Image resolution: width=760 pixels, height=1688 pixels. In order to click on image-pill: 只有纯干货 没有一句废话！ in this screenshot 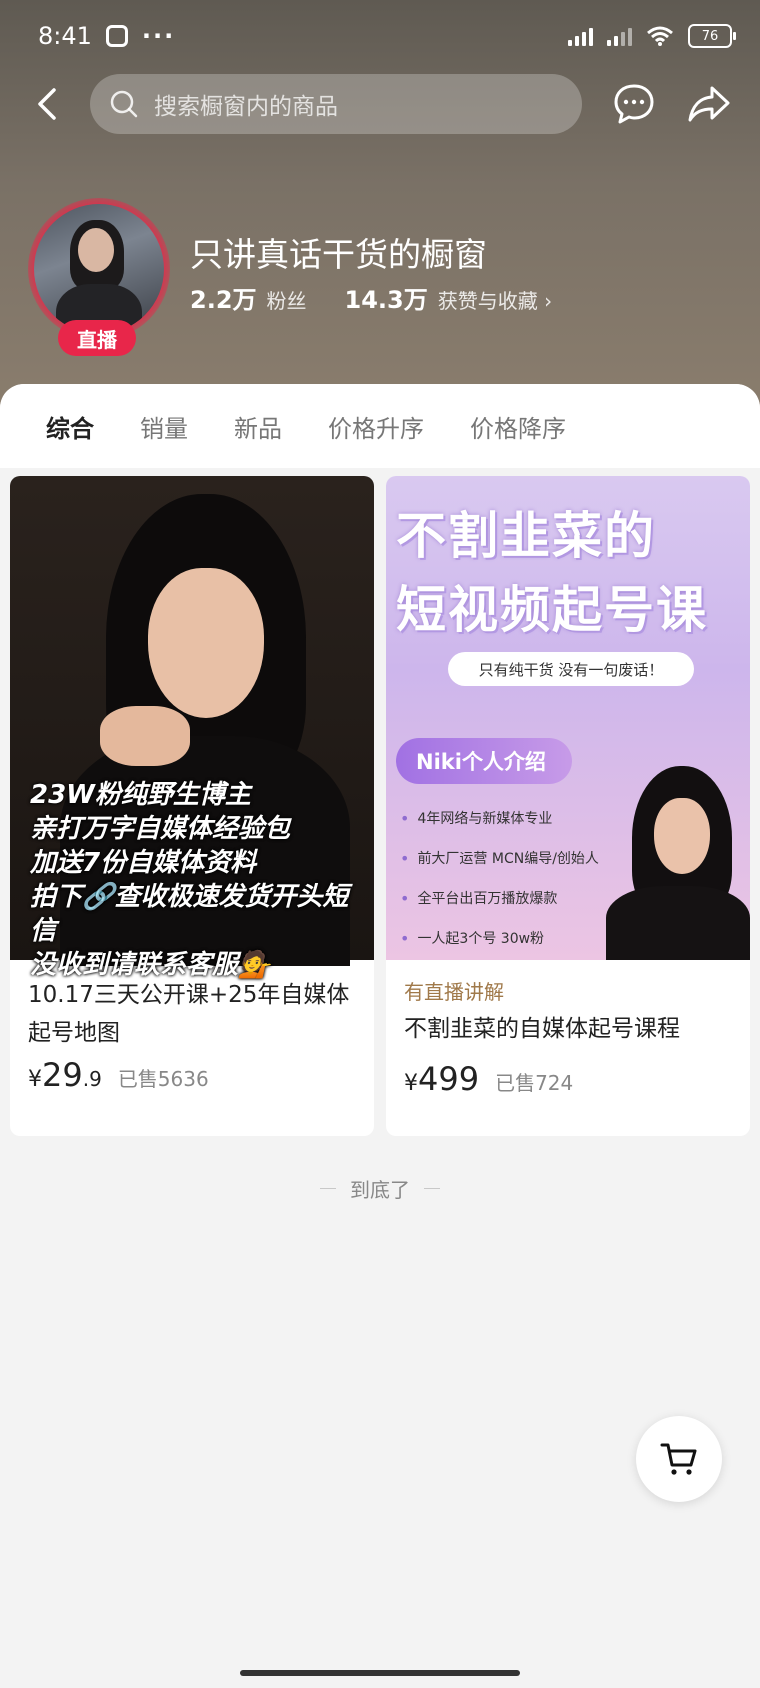, I will do `click(571, 669)`.